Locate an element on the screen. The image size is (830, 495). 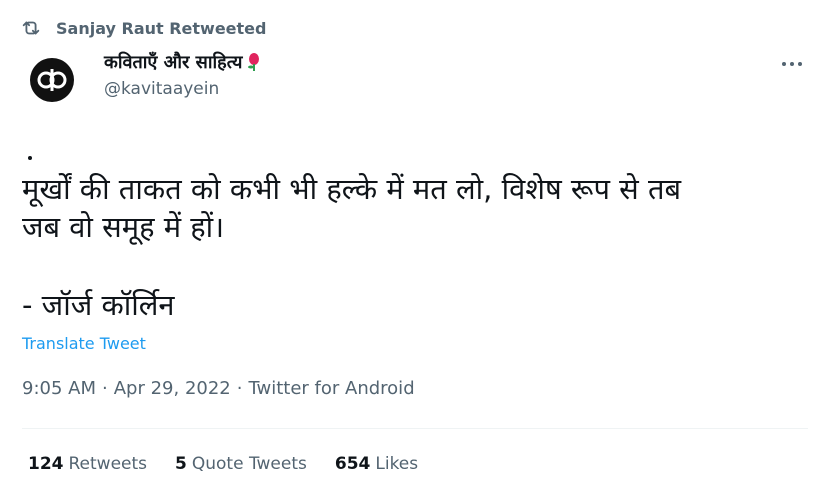
quote-tweets-stat: 5 Quote Tweets is located at coordinates (241, 464).